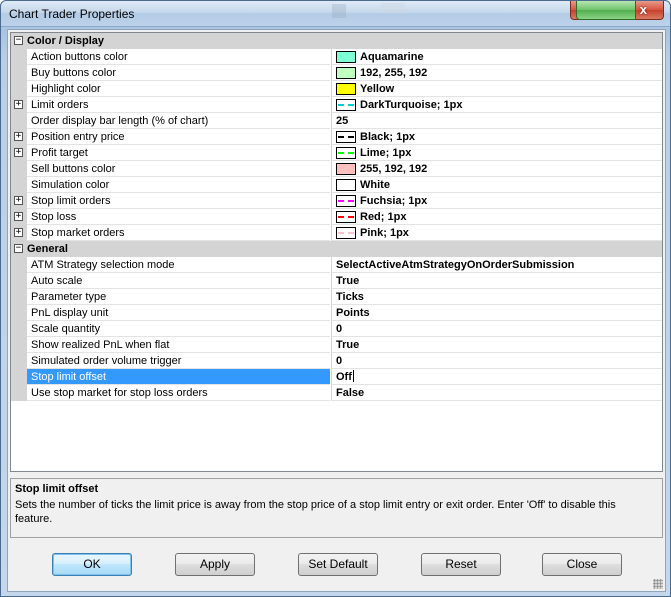 The image size is (671, 597). Describe the element at coordinates (178, 329) in the screenshot. I see `property-name: Scale quantity` at that location.